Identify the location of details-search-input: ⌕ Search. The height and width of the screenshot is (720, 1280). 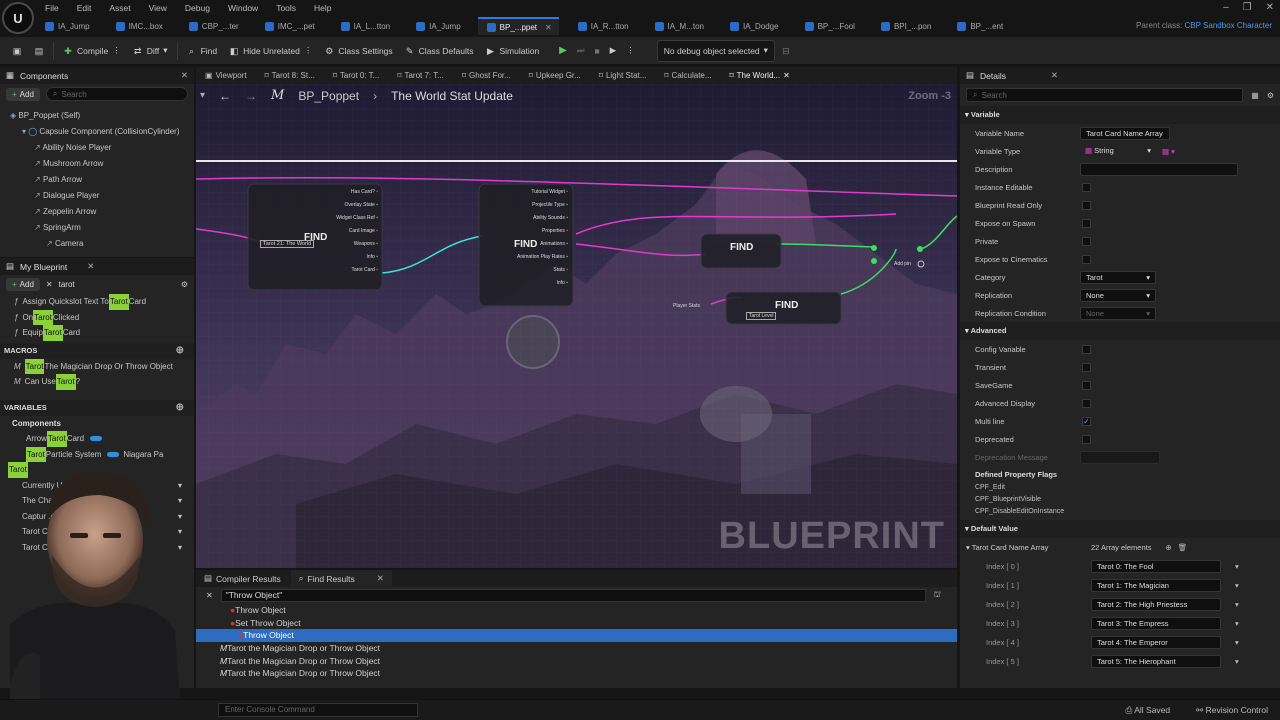
(1105, 95).